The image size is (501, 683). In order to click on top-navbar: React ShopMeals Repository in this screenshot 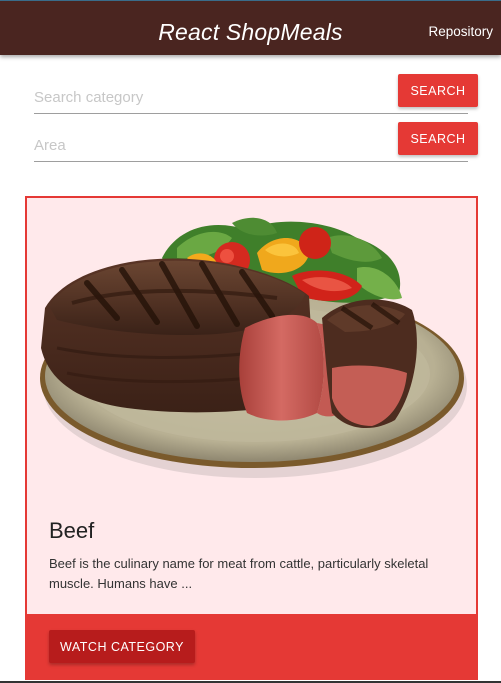, I will do `click(250, 27)`.